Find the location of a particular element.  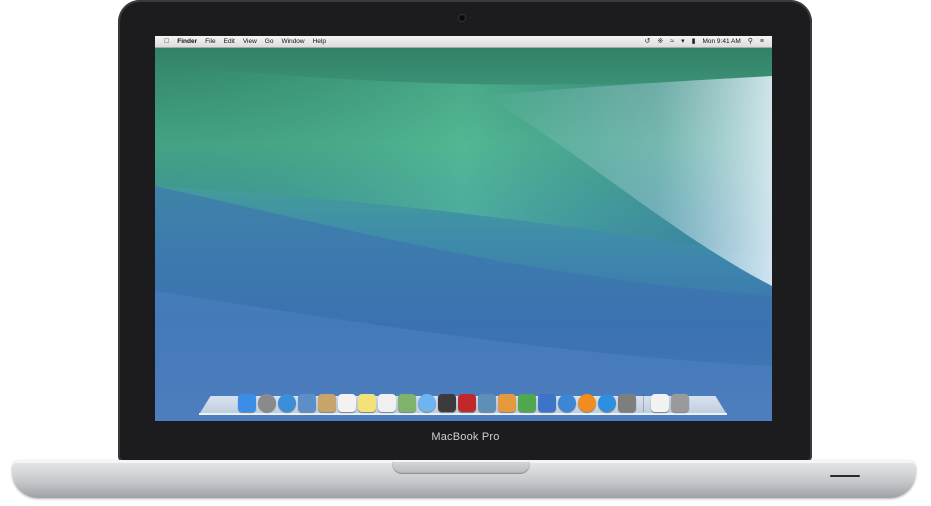

menu-go: Go is located at coordinates (269, 41).